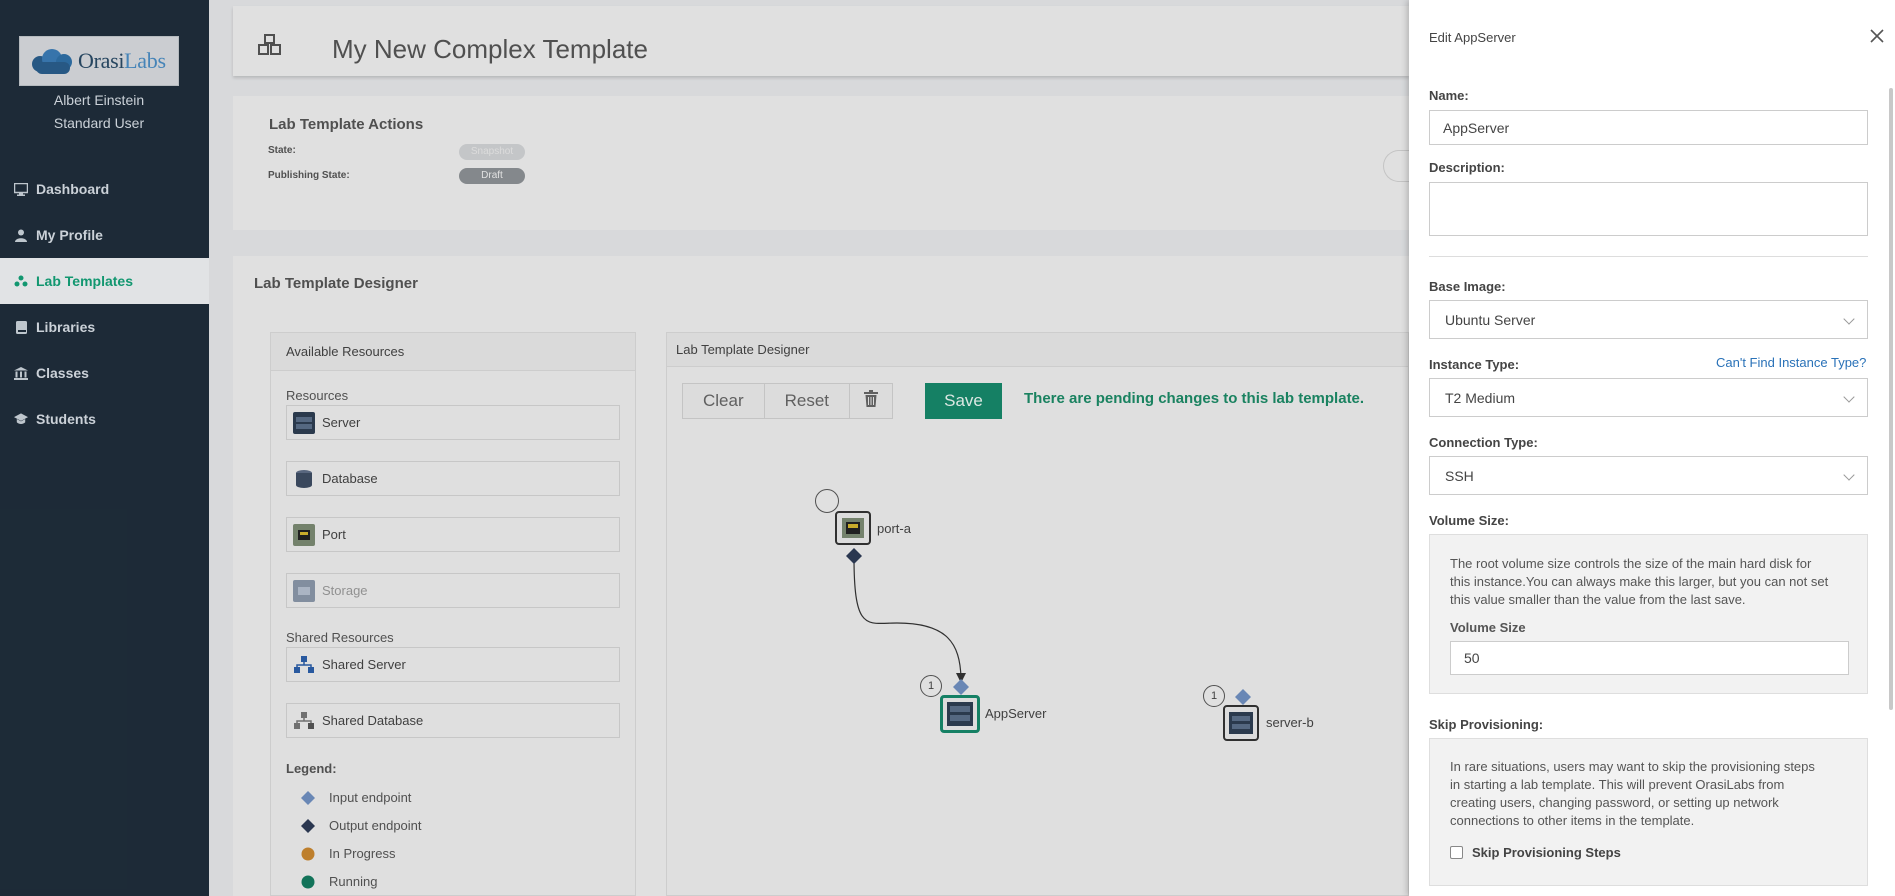 This screenshot has width=1895, height=896. I want to click on resource-label: Storage, so click(345, 590).